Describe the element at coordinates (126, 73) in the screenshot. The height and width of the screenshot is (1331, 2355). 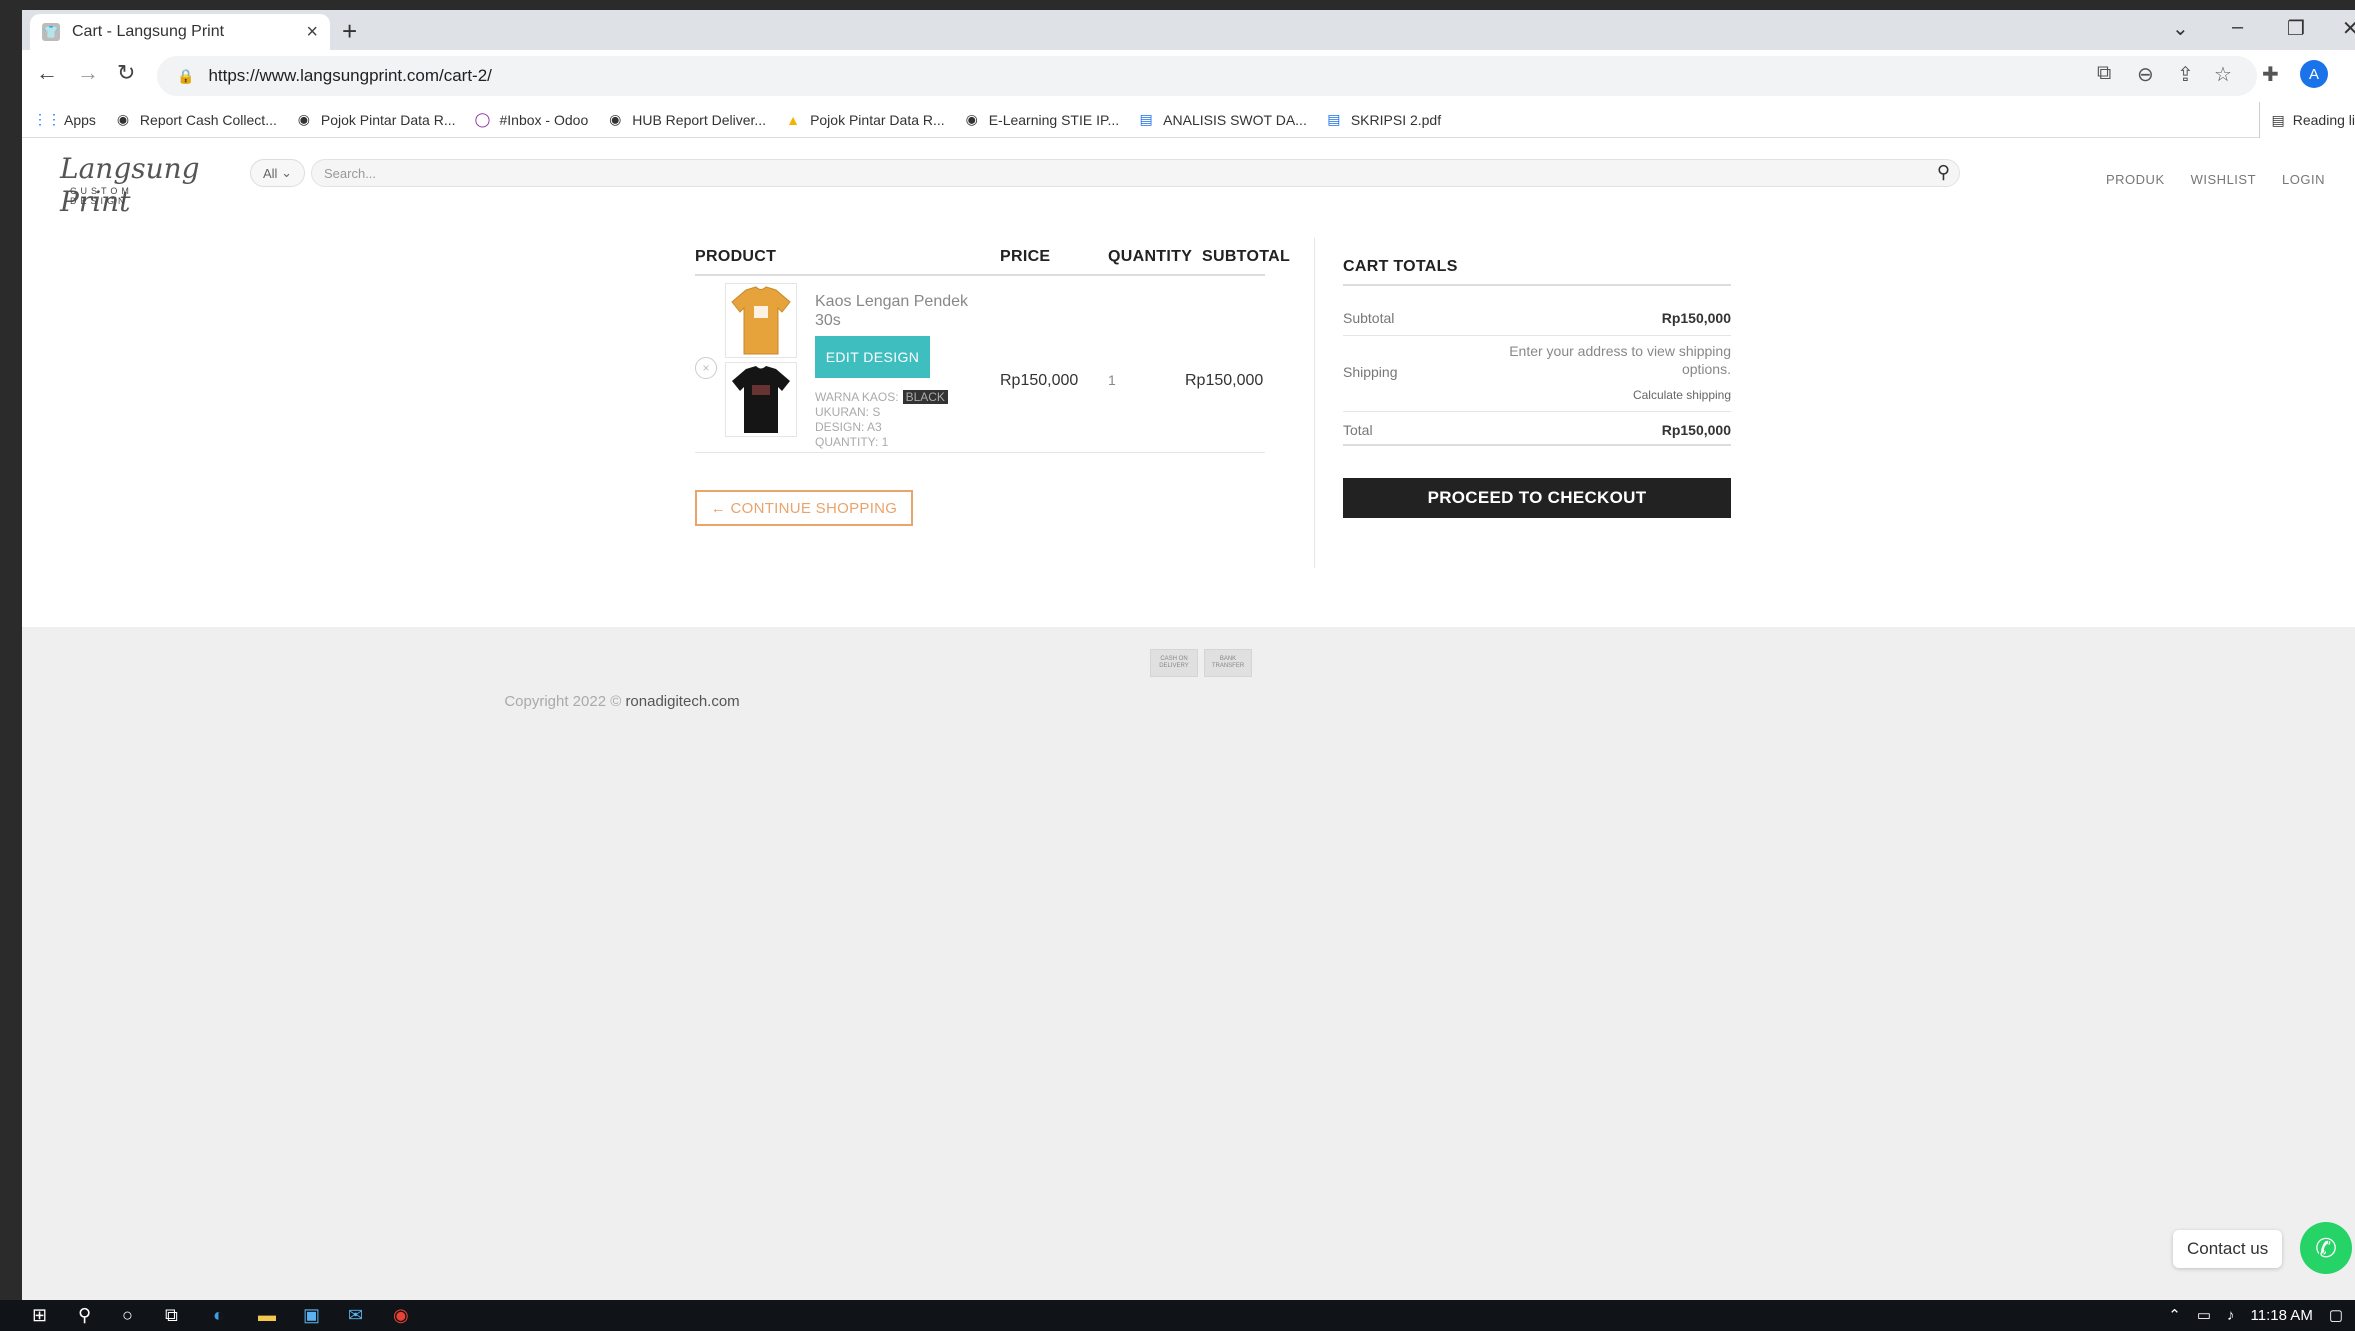
I see `reload-icon: ↻` at that location.